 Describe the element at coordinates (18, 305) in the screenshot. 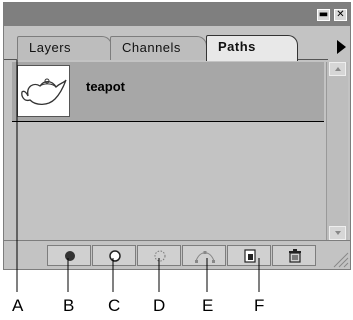

I see `callout-label-a: A` at that location.